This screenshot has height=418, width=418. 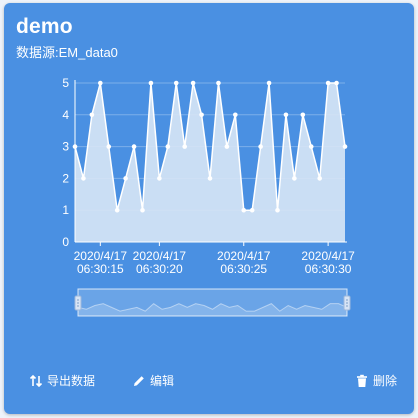 I want to click on y-tick-label: 5, so click(x=65, y=83).